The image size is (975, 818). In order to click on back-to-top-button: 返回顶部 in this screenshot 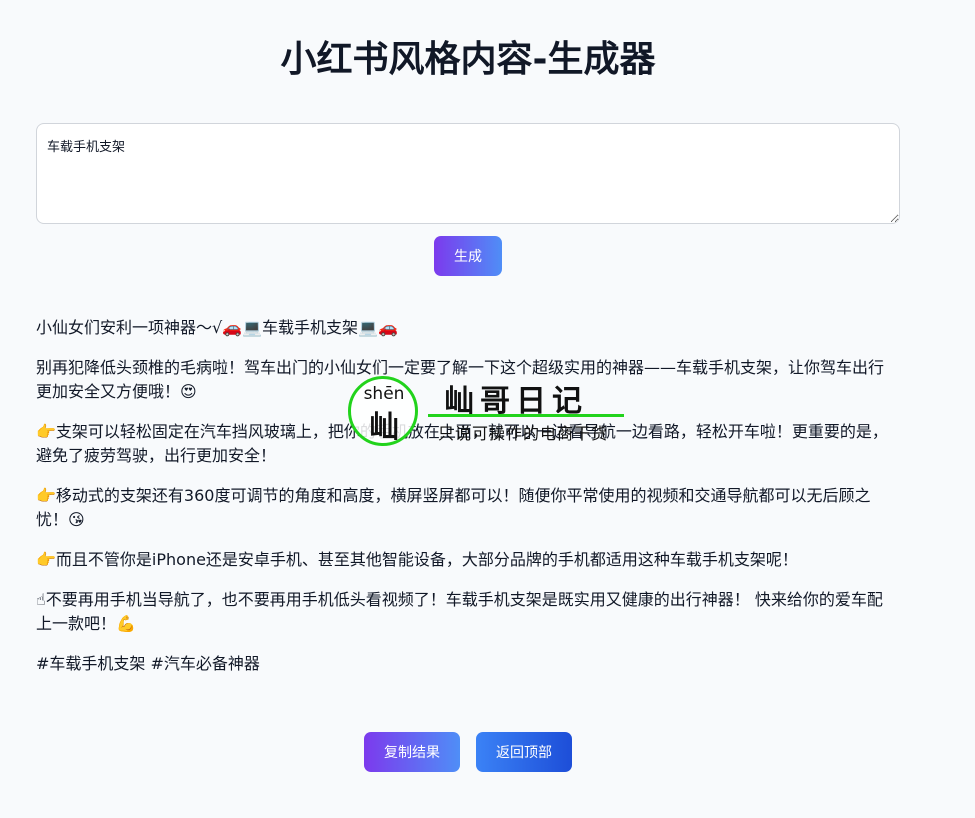, I will do `click(524, 752)`.